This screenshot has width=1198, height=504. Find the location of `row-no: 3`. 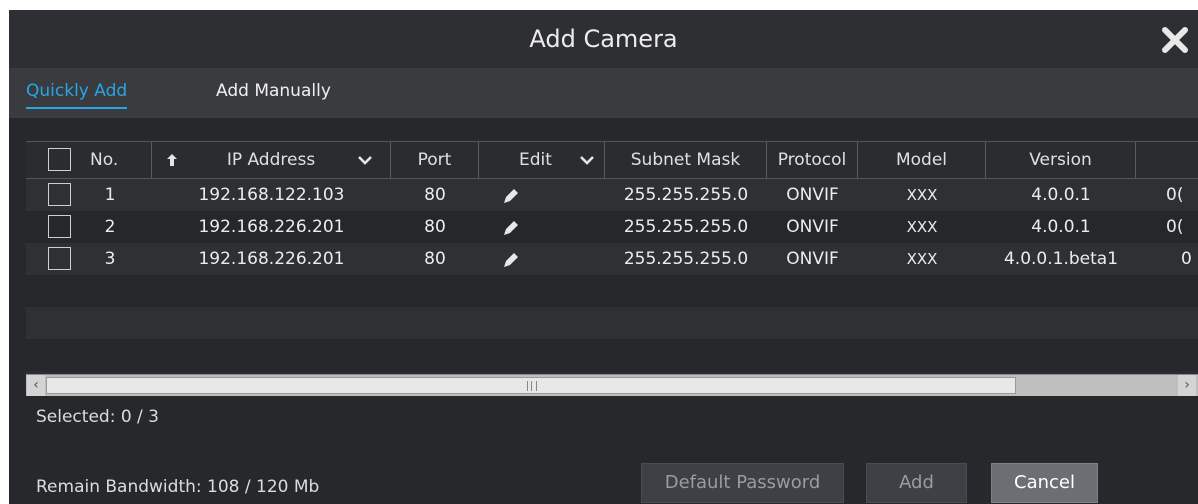

row-no: 3 is located at coordinates (110, 259).